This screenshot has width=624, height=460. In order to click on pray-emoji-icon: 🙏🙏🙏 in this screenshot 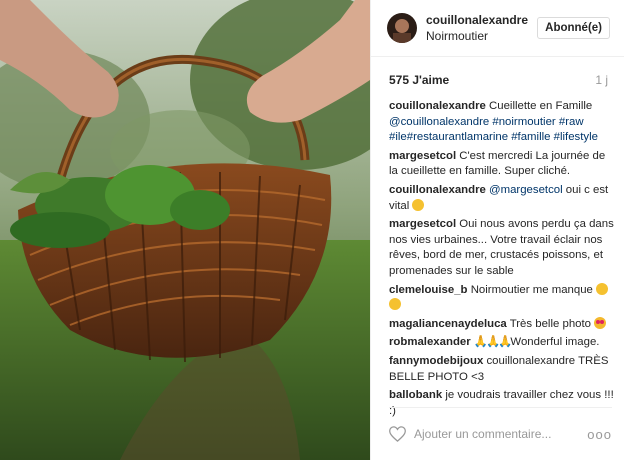, I will do `click(493, 342)`.